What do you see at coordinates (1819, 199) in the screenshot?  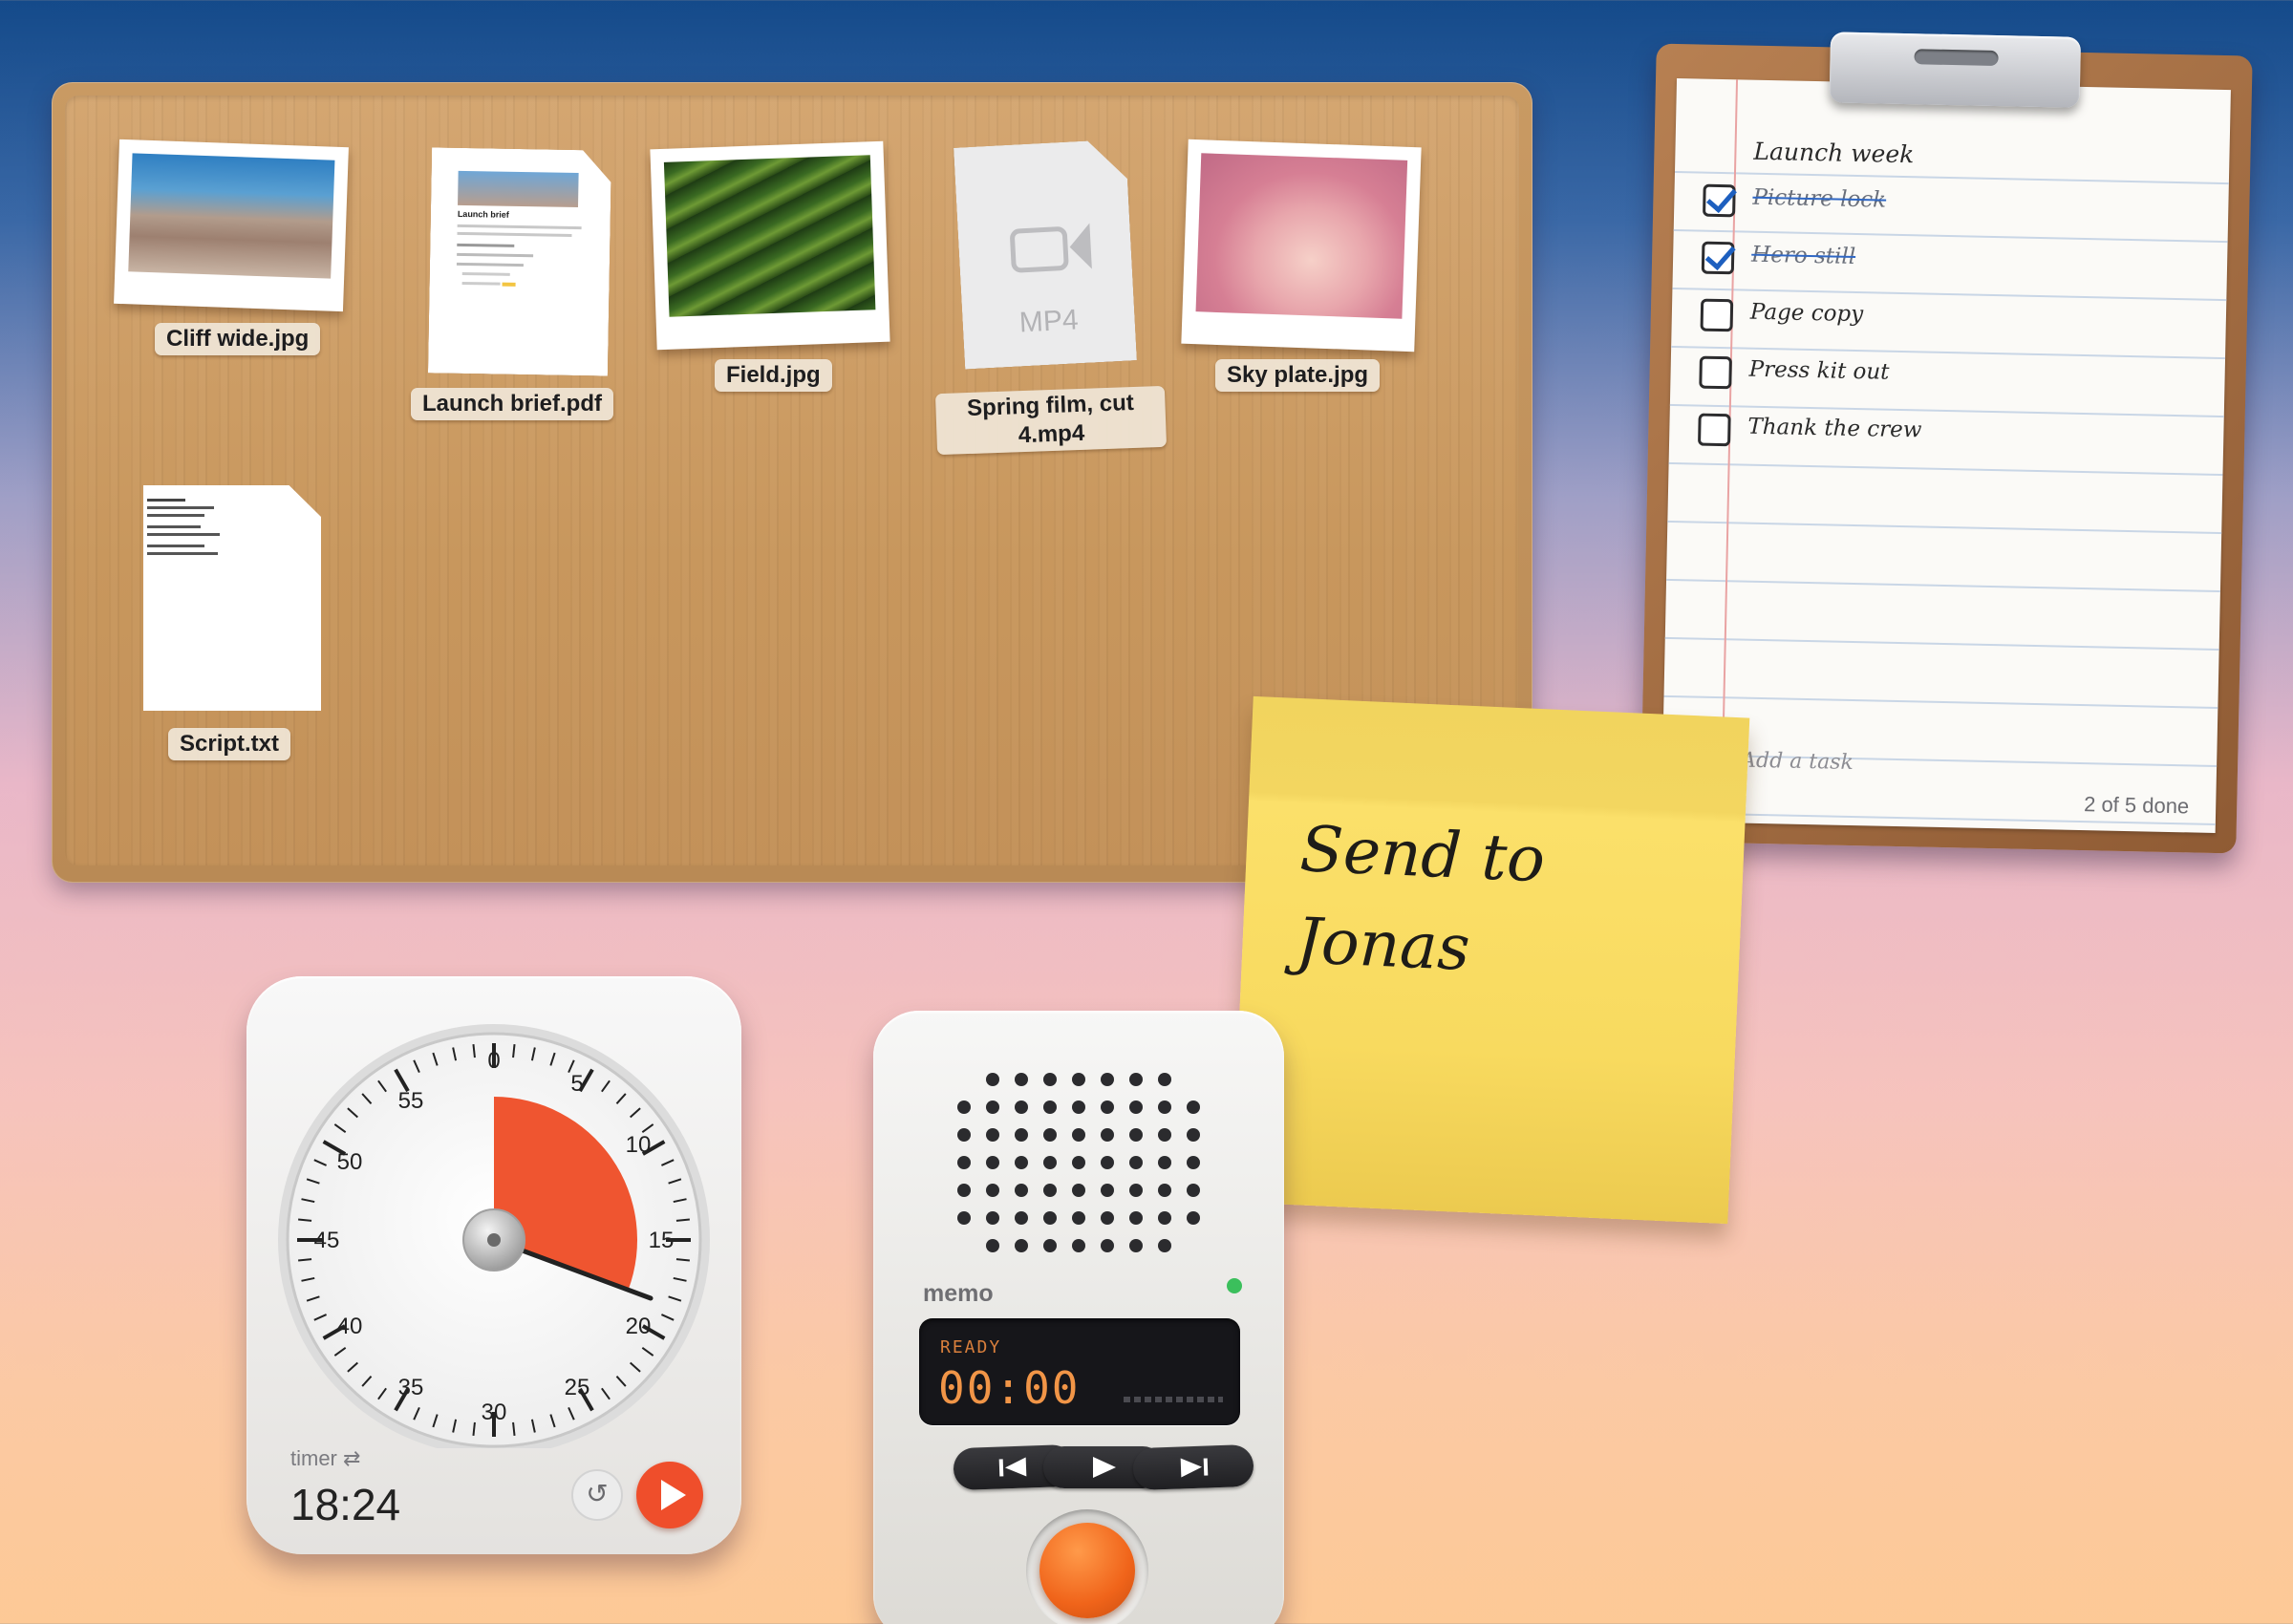 I see `todo-item-label: Picture lock` at bounding box center [1819, 199].